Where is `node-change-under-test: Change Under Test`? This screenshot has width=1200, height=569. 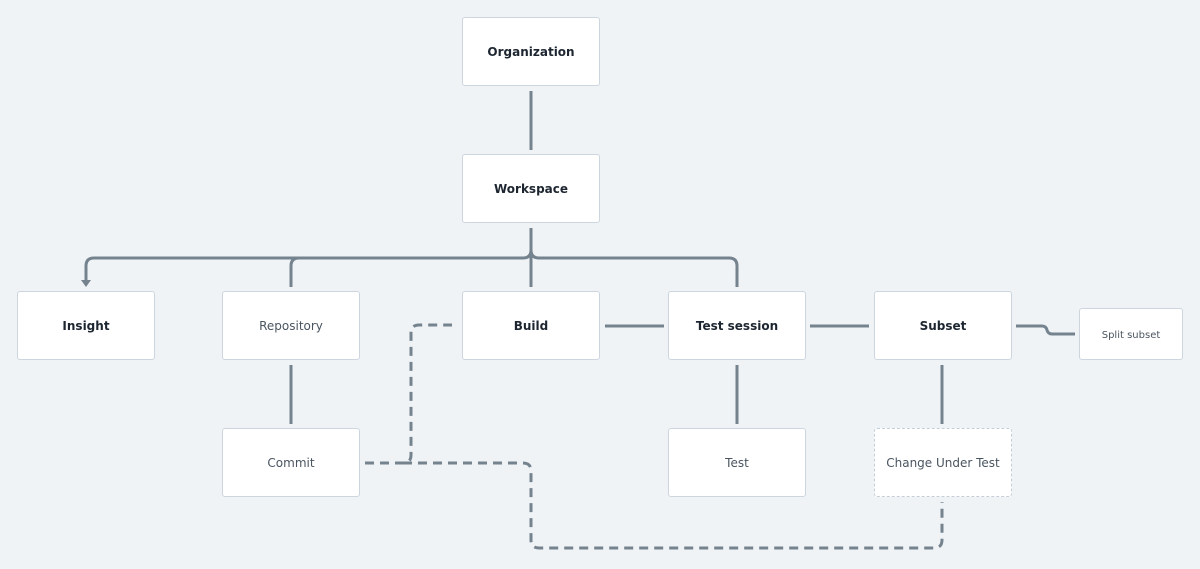 node-change-under-test: Change Under Test is located at coordinates (943, 462).